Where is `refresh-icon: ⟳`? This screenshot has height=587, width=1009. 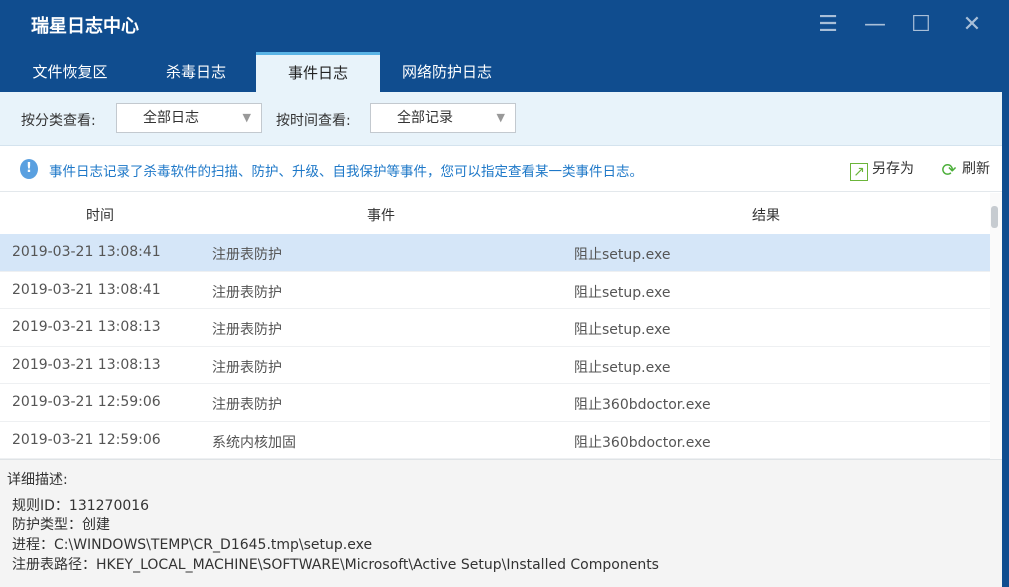
refresh-icon: ⟳ is located at coordinates (949, 170).